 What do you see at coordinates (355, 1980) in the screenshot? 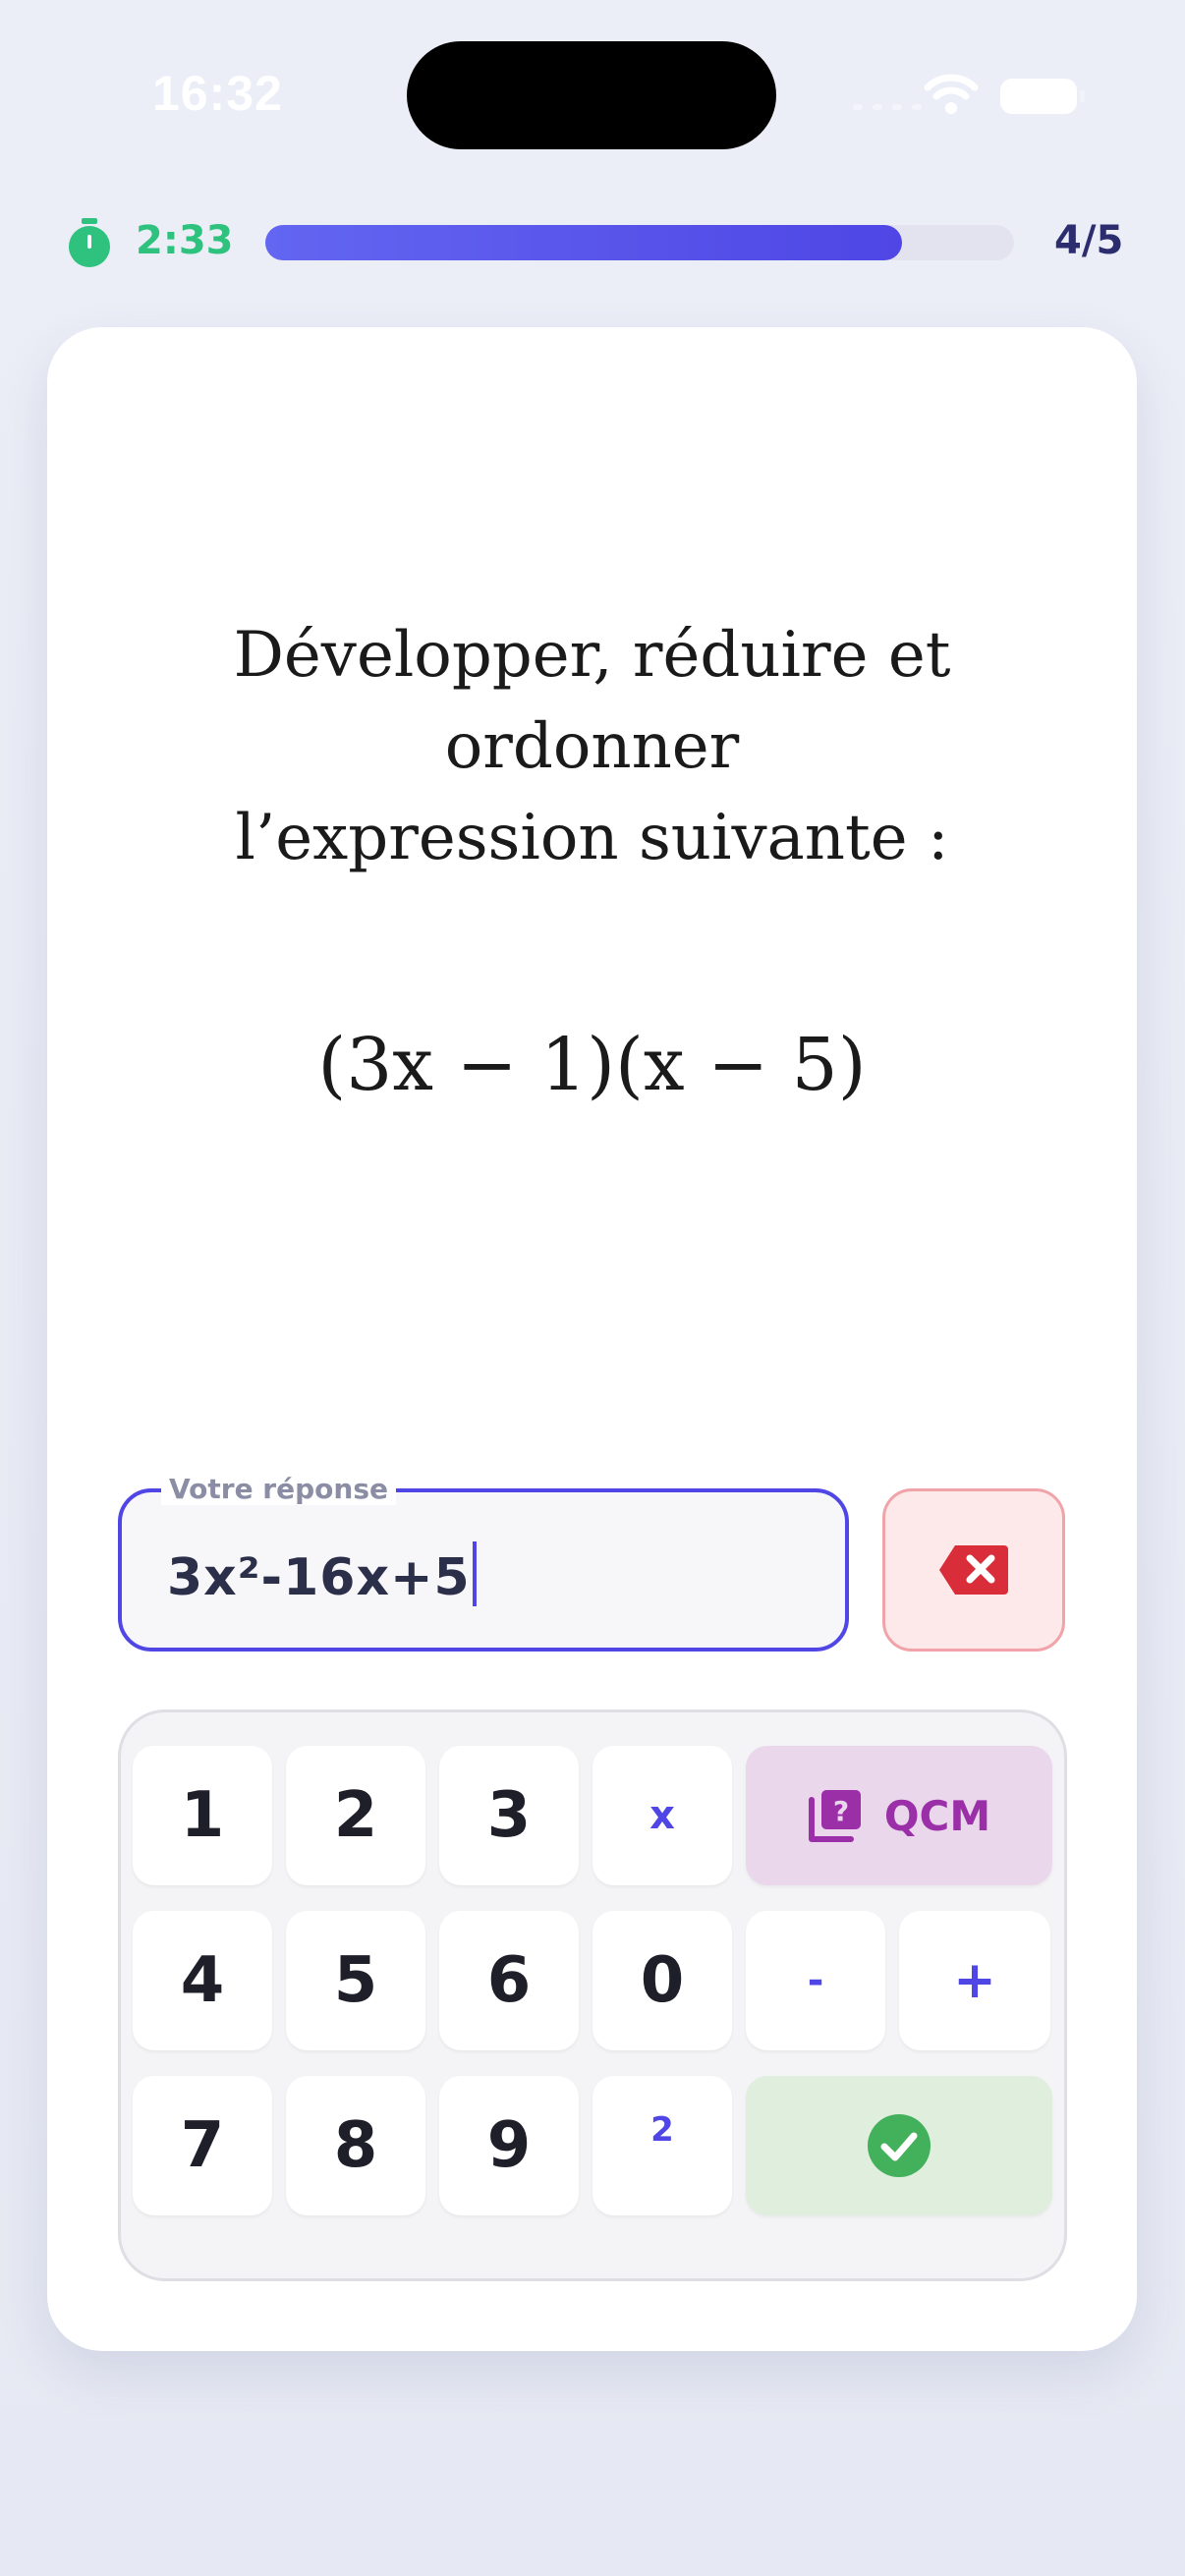
I see `key-5: 5` at bounding box center [355, 1980].